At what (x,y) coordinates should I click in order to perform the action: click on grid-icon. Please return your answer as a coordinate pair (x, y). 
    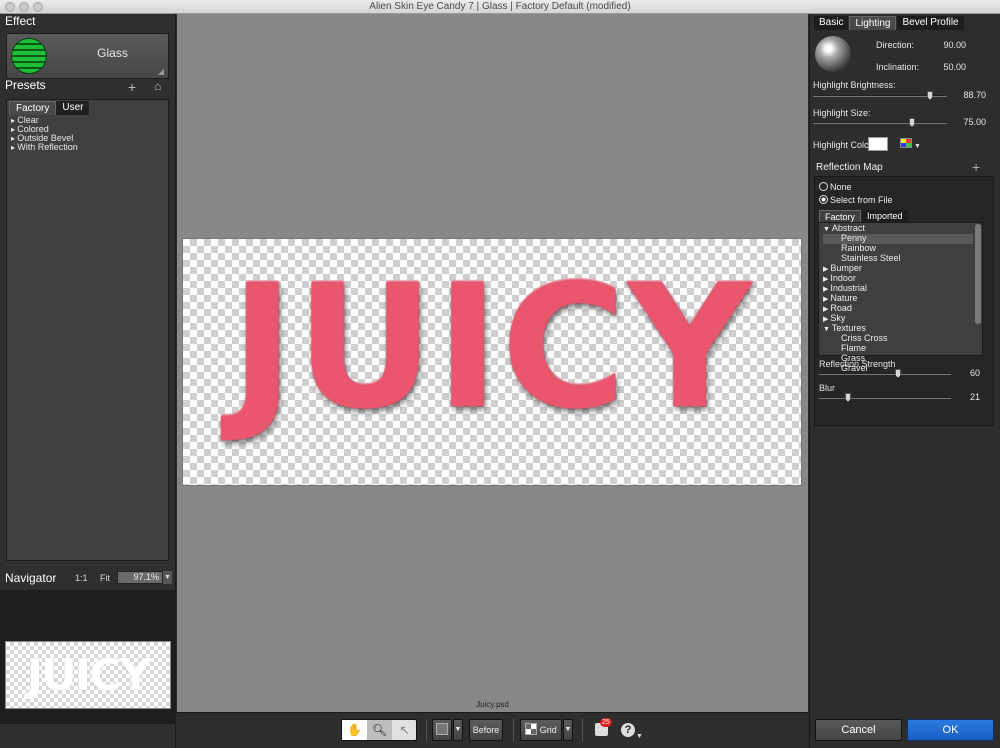
    Looking at the image, I should click on (531, 729).